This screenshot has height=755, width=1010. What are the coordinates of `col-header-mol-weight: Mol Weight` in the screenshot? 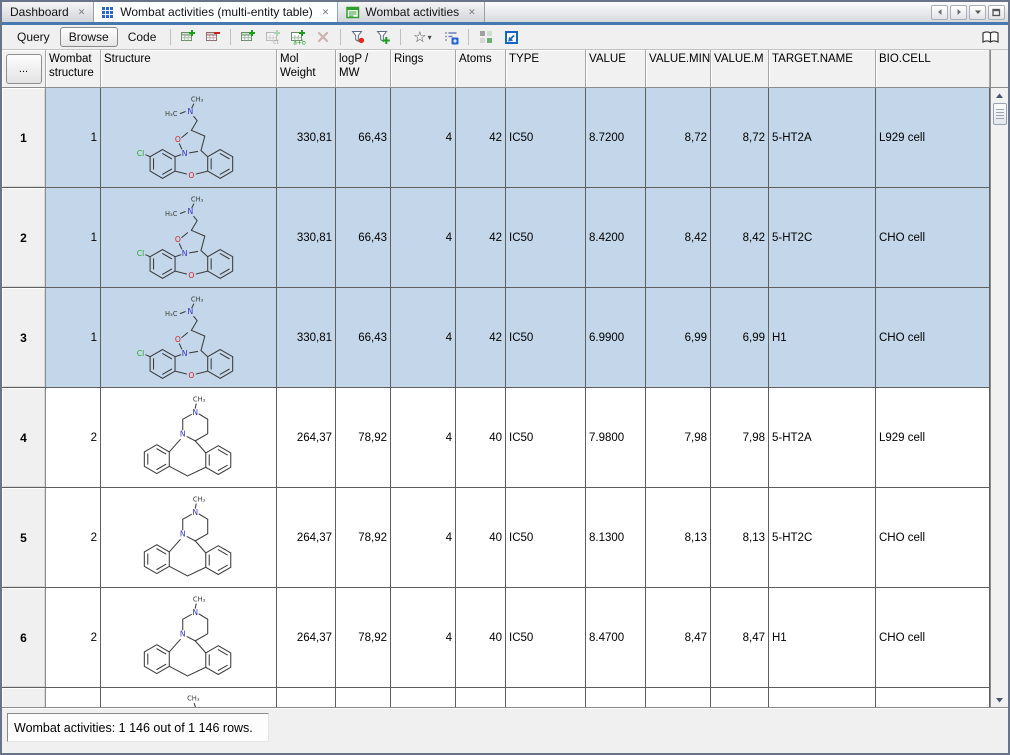 It's located at (306, 68).